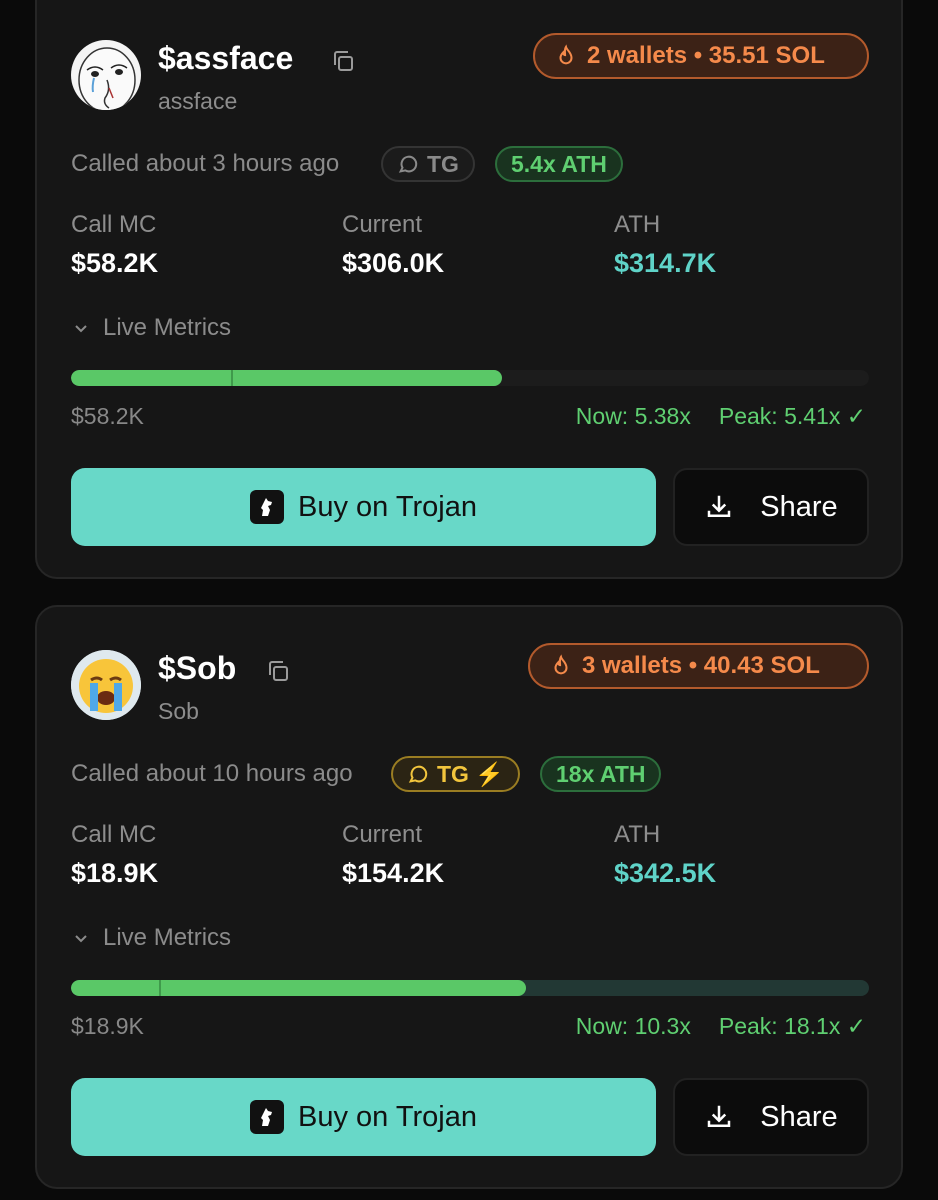 Image resolution: width=938 pixels, height=1200 pixels. What do you see at coordinates (665, 263) in the screenshot?
I see `ath-value: $314.7K` at bounding box center [665, 263].